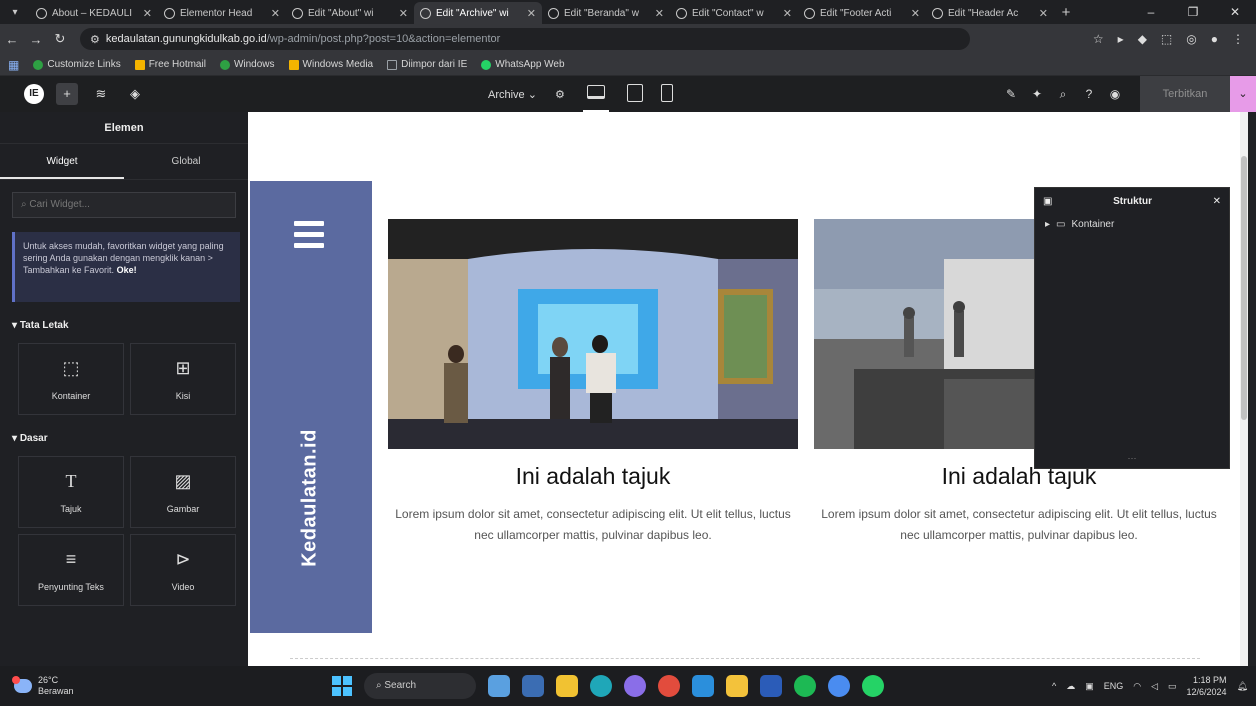 This screenshot has height=706, width=1256. I want to click on browser-tab: Edit "Contact" w ✕, so click(734, 13).